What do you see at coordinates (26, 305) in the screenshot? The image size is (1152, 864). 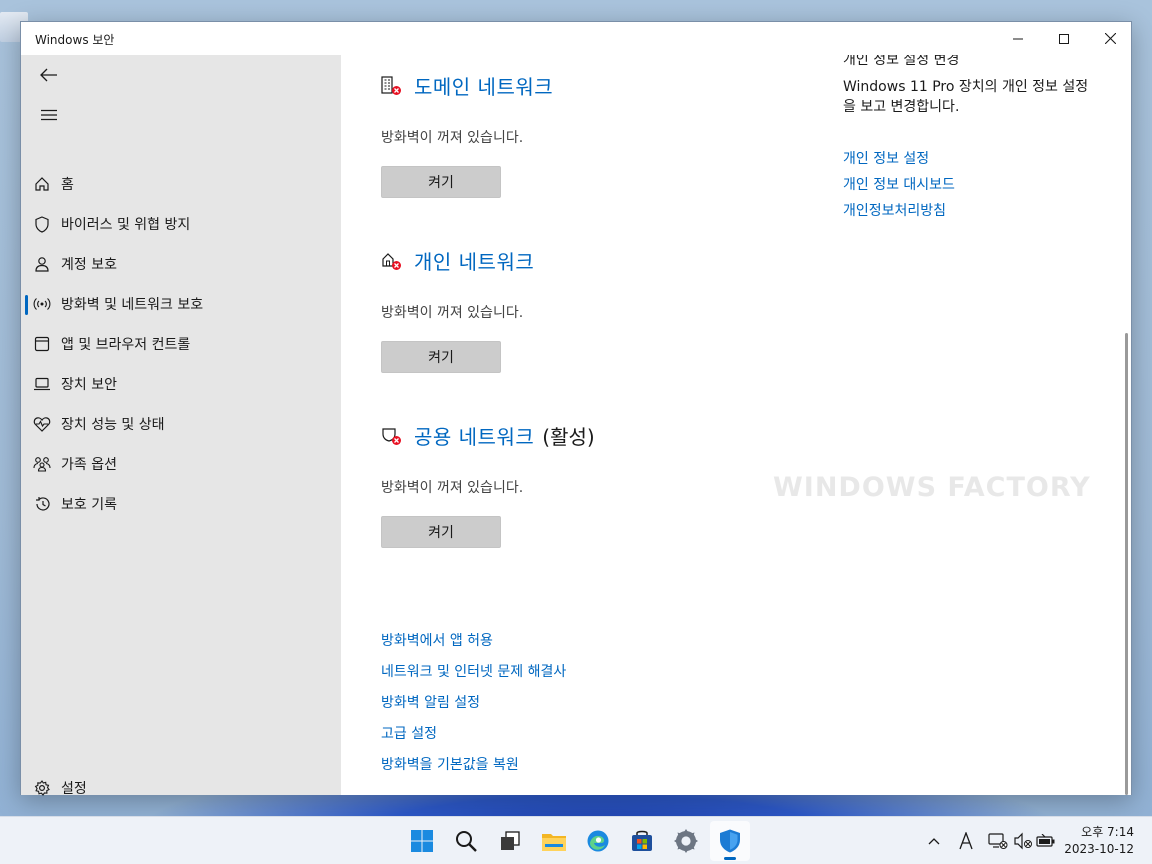 I see `selection-indicator` at bounding box center [26, 305].